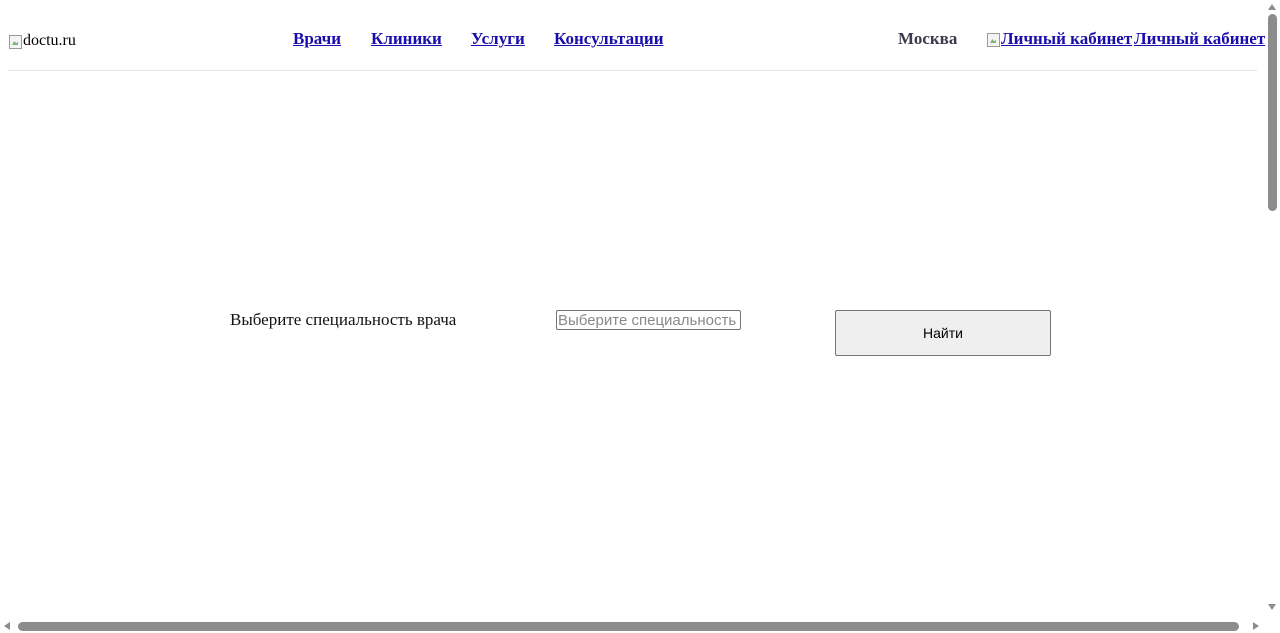 The width and height of the screenshot is (1280, 633). What do you see at coordinates (317, 39) in the screenshot?
I see `nav-link-doctors: Врачи` at bounding box center [317, 39].